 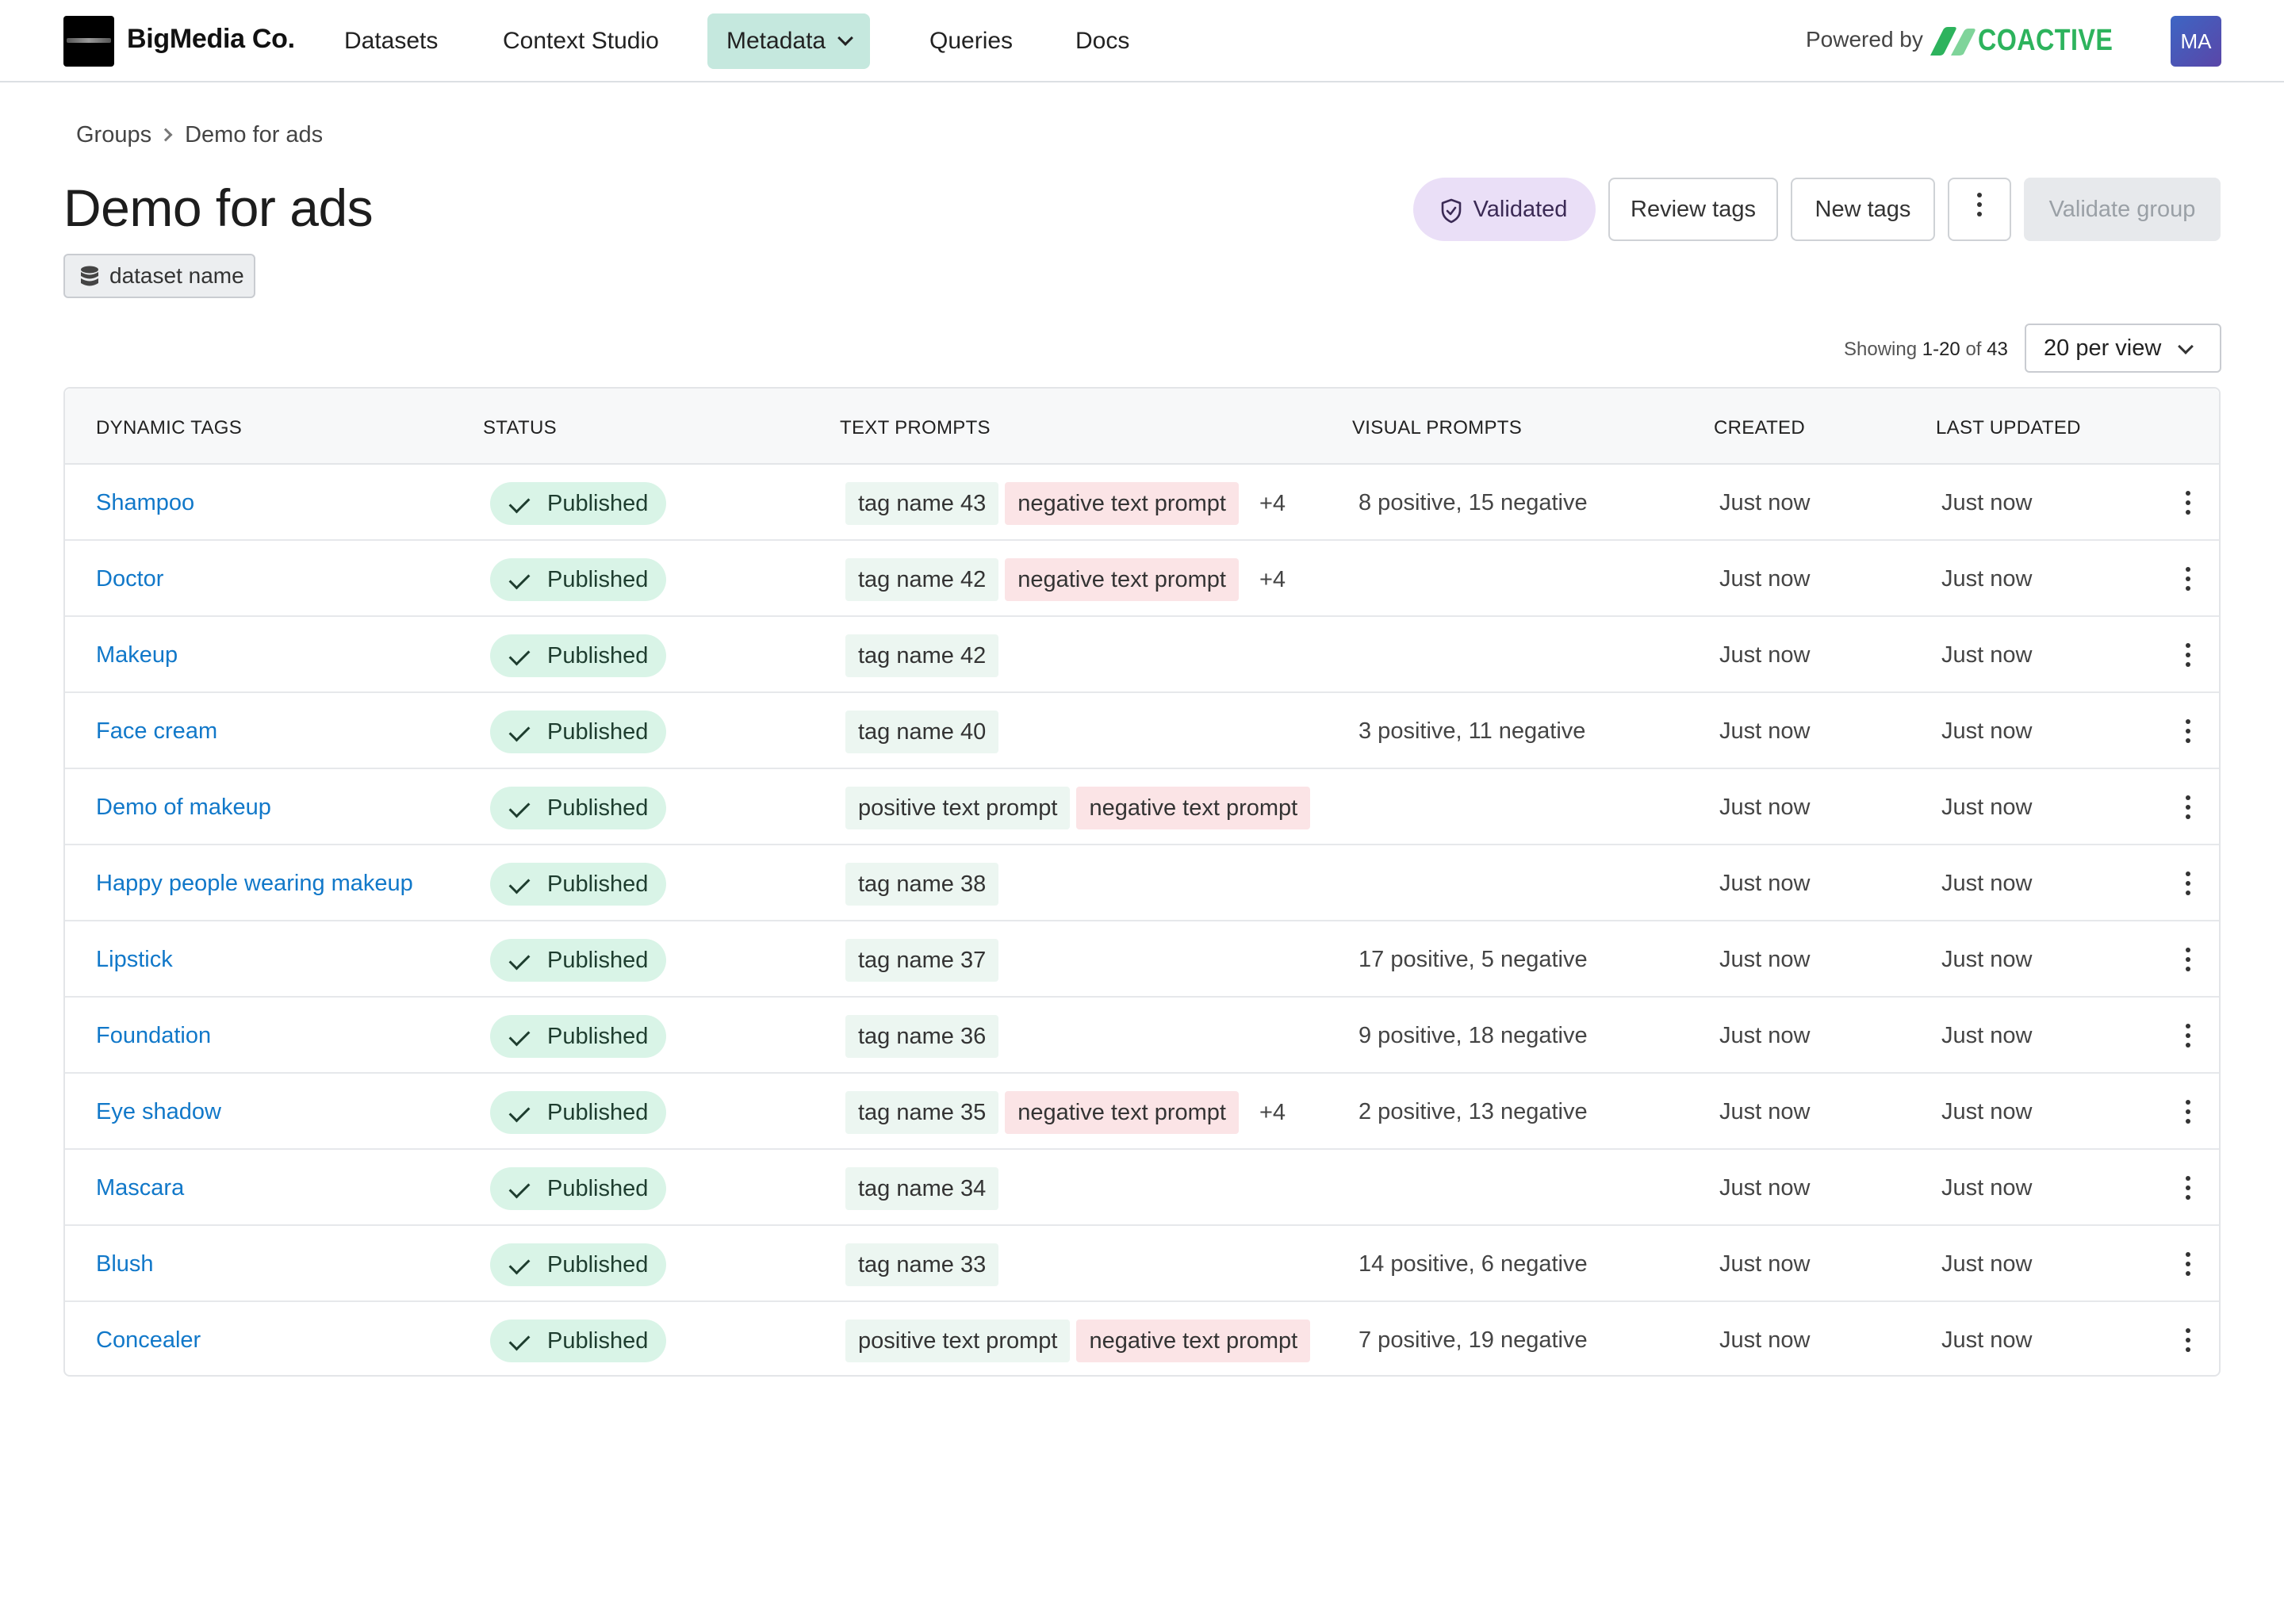 What do you see at coordinates (922, 1264) in the screenshot?
I see `positive-prompt-chip: tag name 33` at bounding box center [922, 1264].